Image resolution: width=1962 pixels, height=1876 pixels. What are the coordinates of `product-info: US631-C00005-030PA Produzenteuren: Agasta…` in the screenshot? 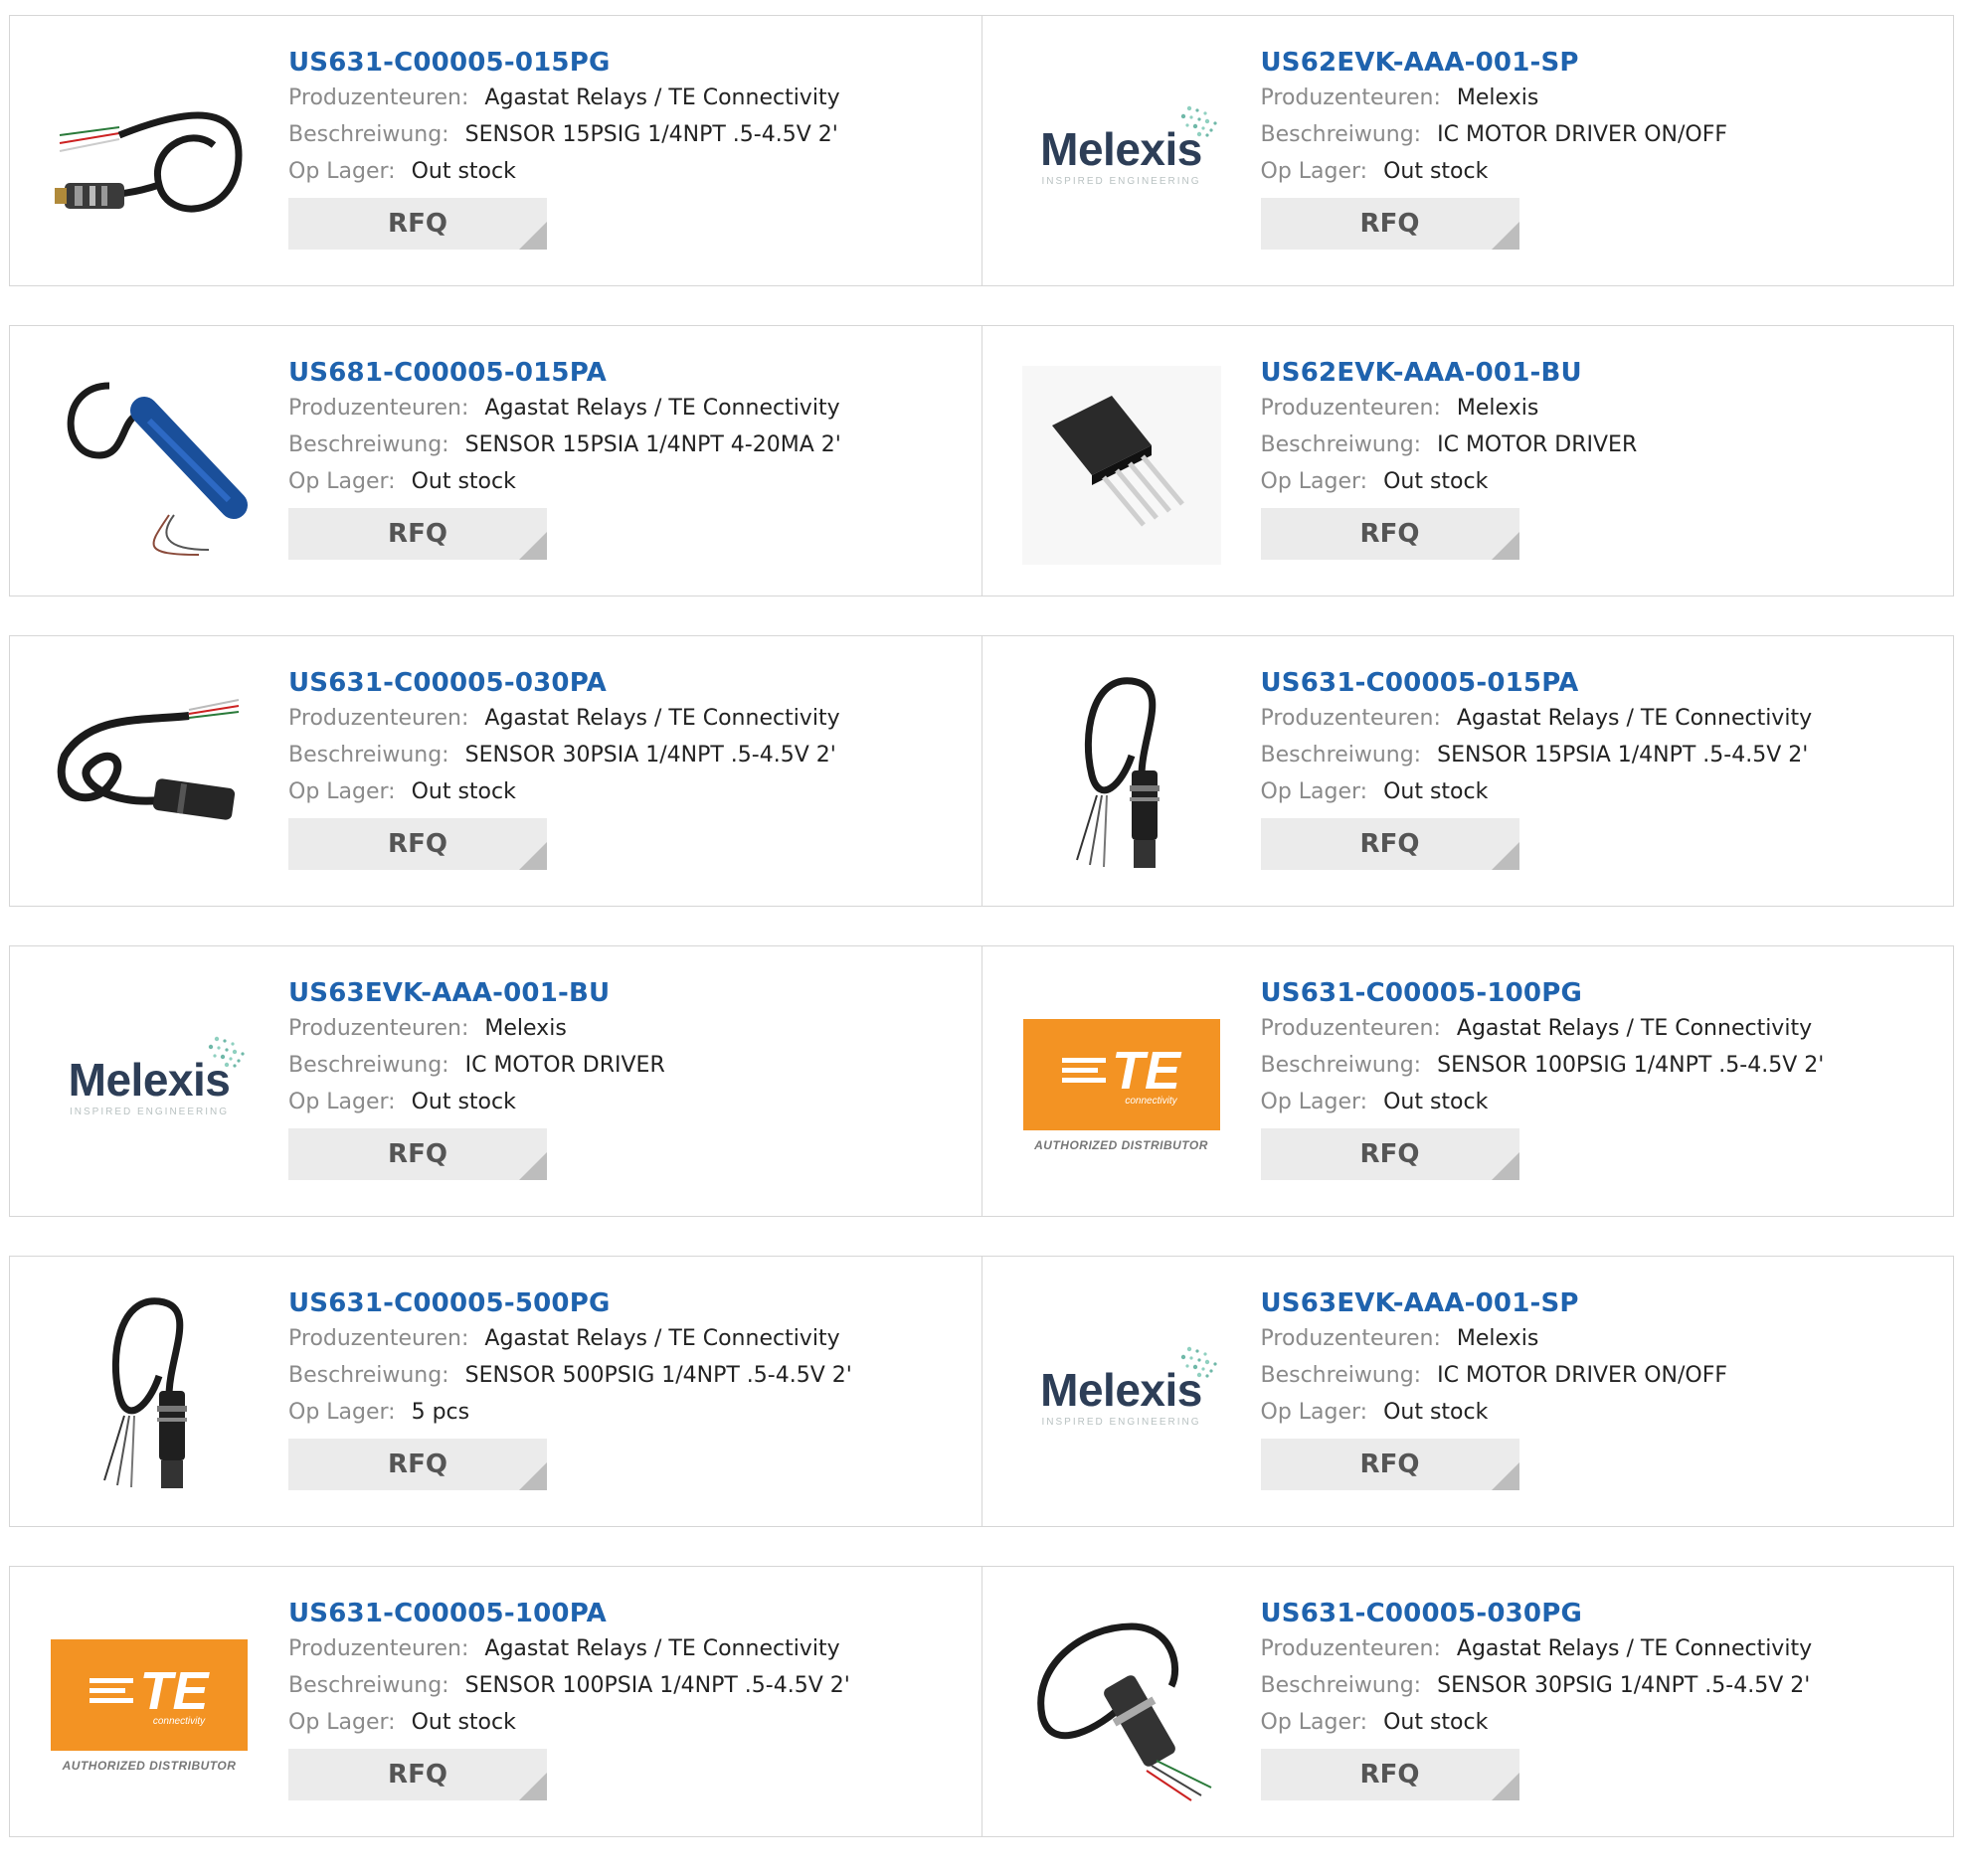 It's located at (625, 768).